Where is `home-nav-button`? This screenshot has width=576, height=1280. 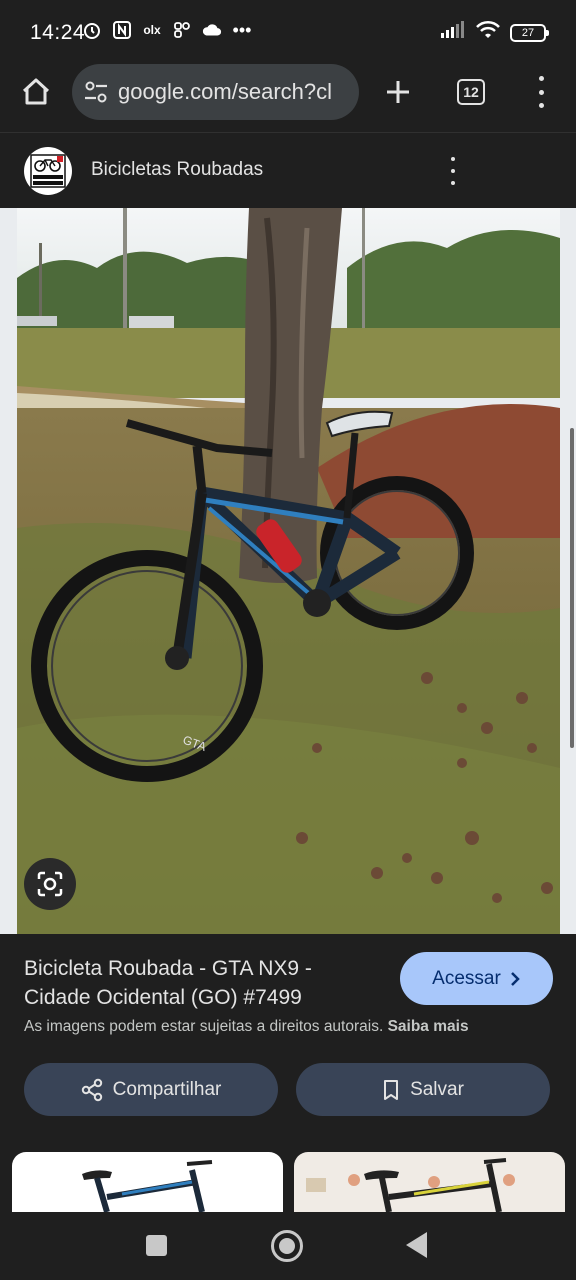
home-nav-button is located at coordinates (287, 1246).